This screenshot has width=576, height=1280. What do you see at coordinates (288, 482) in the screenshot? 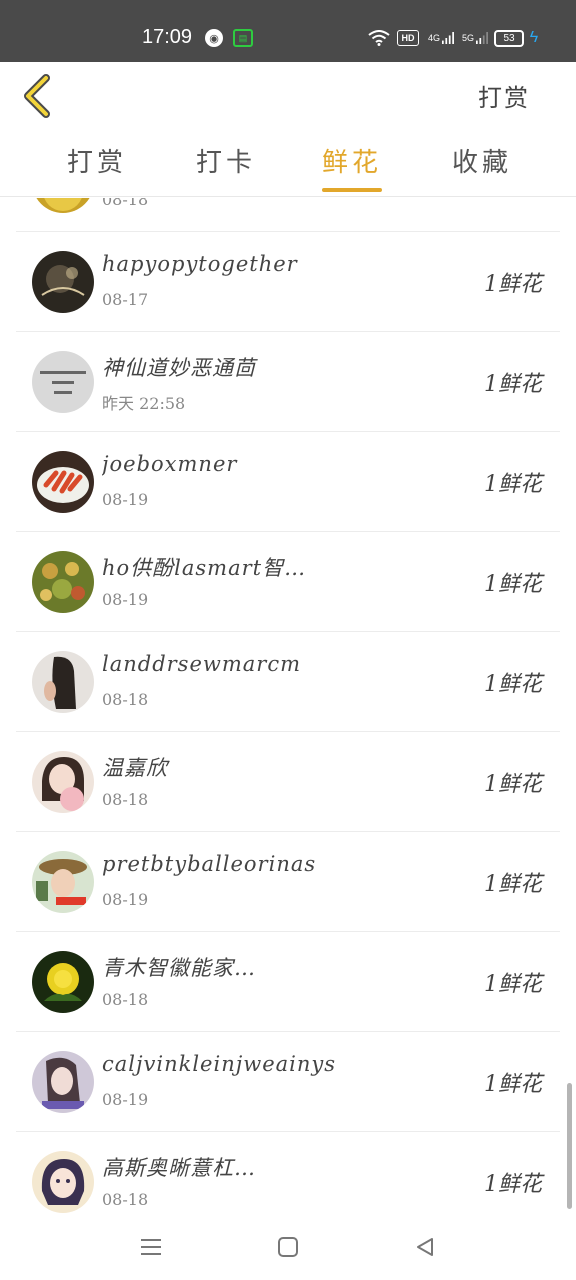
I see `list-item: joeboxmner 08-19 1鲜花` at bounding box center [288, 482].